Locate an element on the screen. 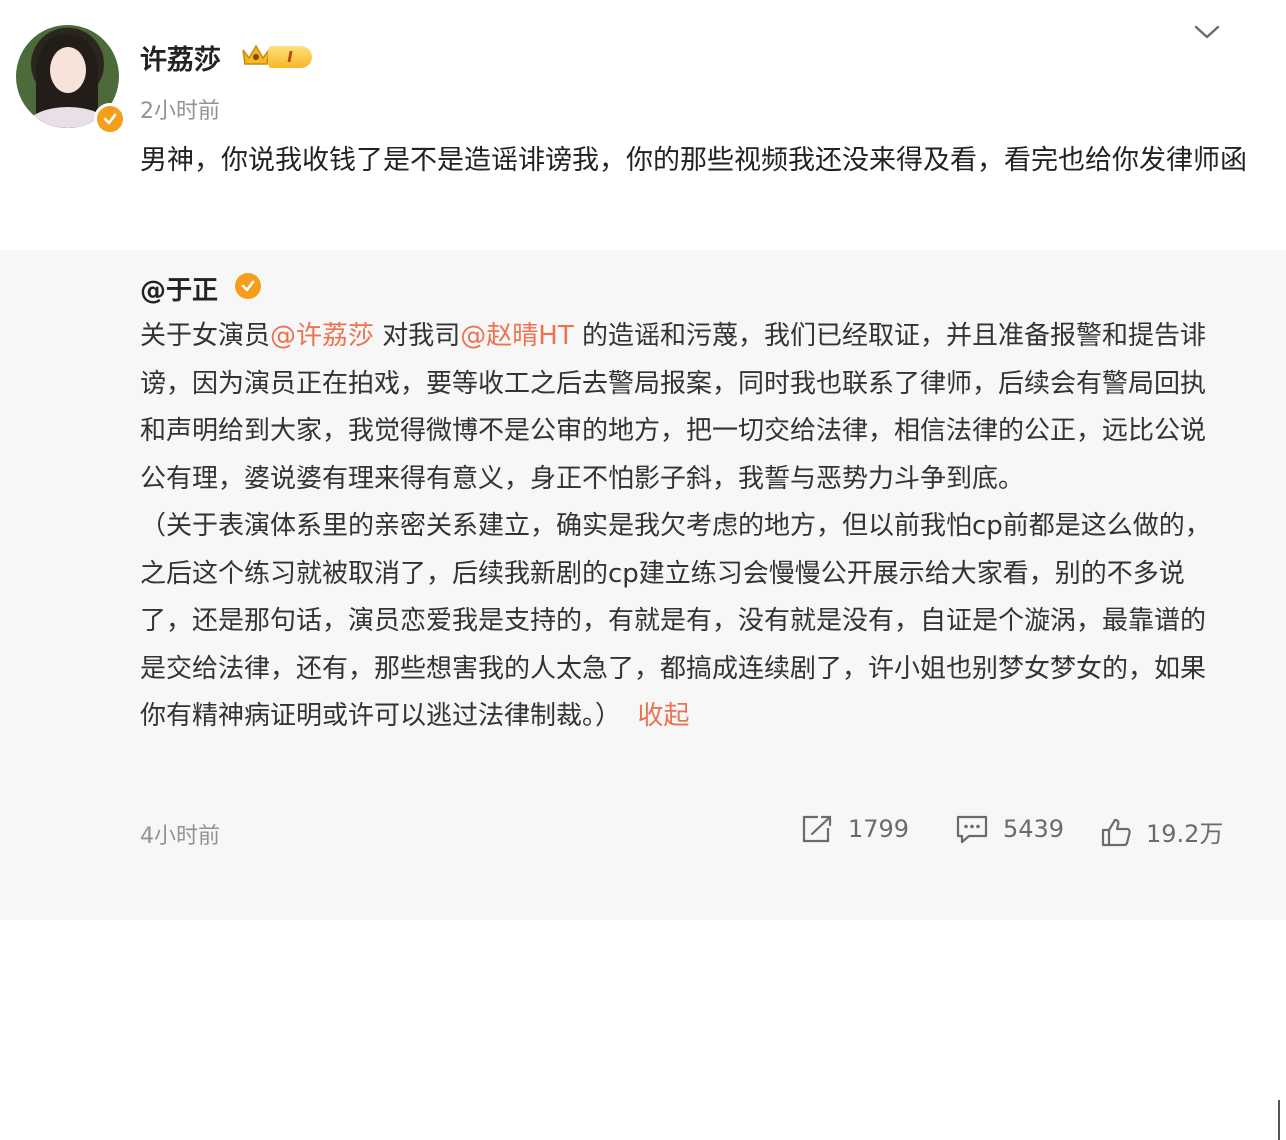  comment-button: 5439 is located at coordinates (1009, 829).